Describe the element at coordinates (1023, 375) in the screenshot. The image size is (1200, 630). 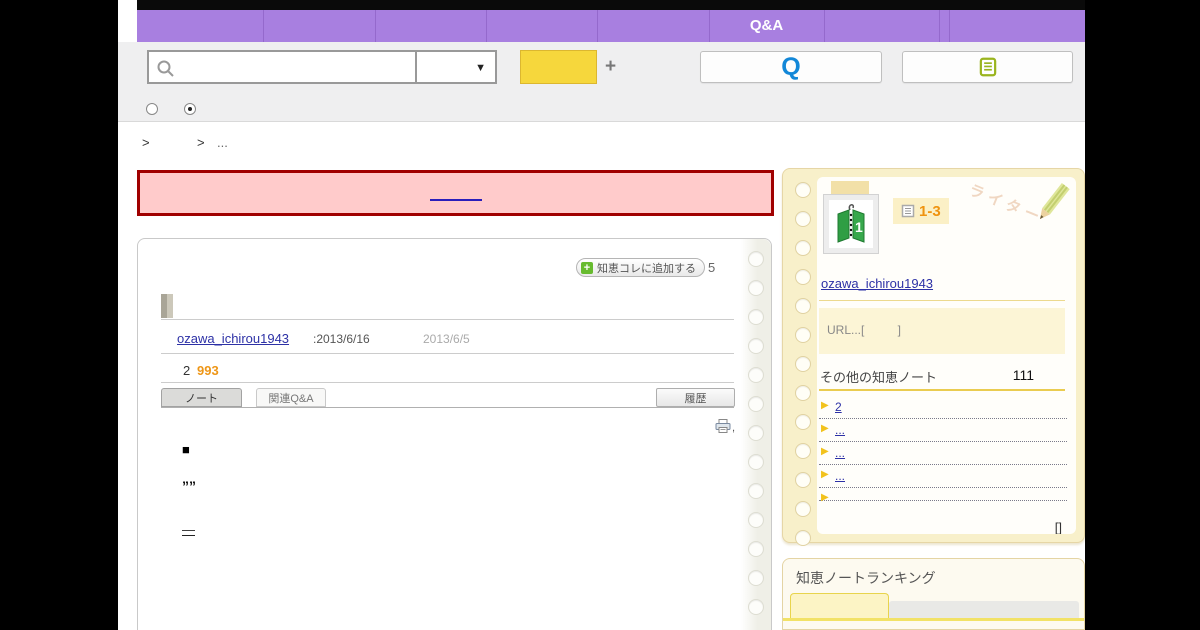
I see `other-notes-count: 111` at that location.